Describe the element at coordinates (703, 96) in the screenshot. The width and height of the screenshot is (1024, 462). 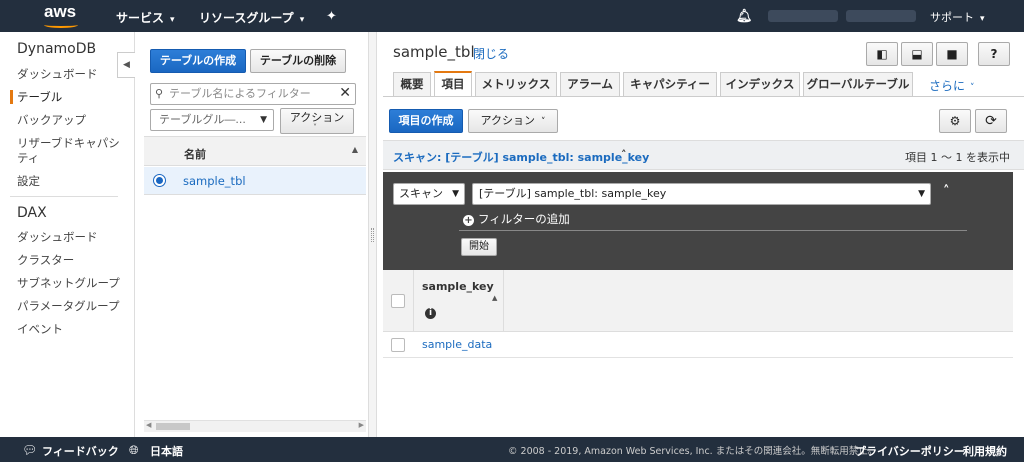
I see `tabs-divider` at that location.